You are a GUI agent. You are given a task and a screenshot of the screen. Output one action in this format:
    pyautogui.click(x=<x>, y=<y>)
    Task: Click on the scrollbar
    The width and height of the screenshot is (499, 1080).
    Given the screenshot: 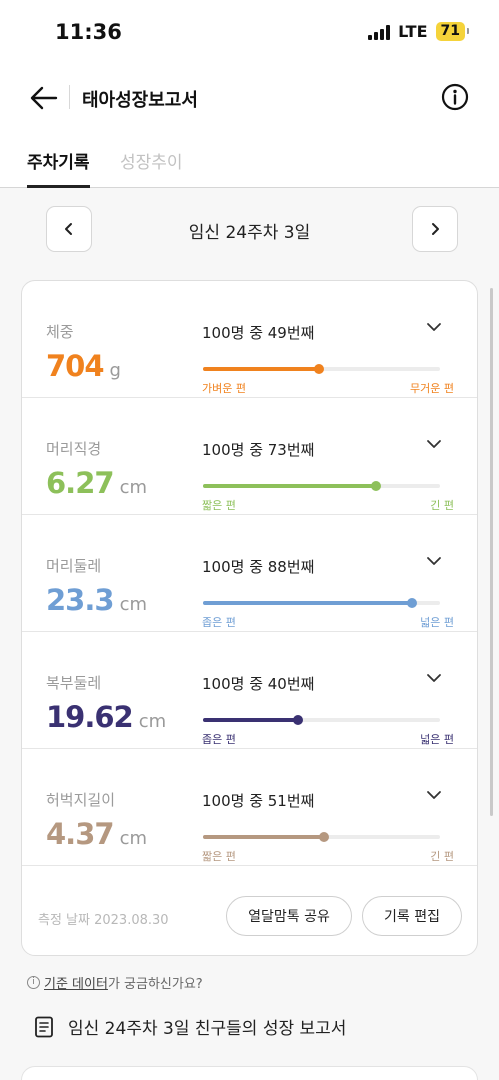 What is the action you would take?
    pyautogui.click(x=491, y=552)
    